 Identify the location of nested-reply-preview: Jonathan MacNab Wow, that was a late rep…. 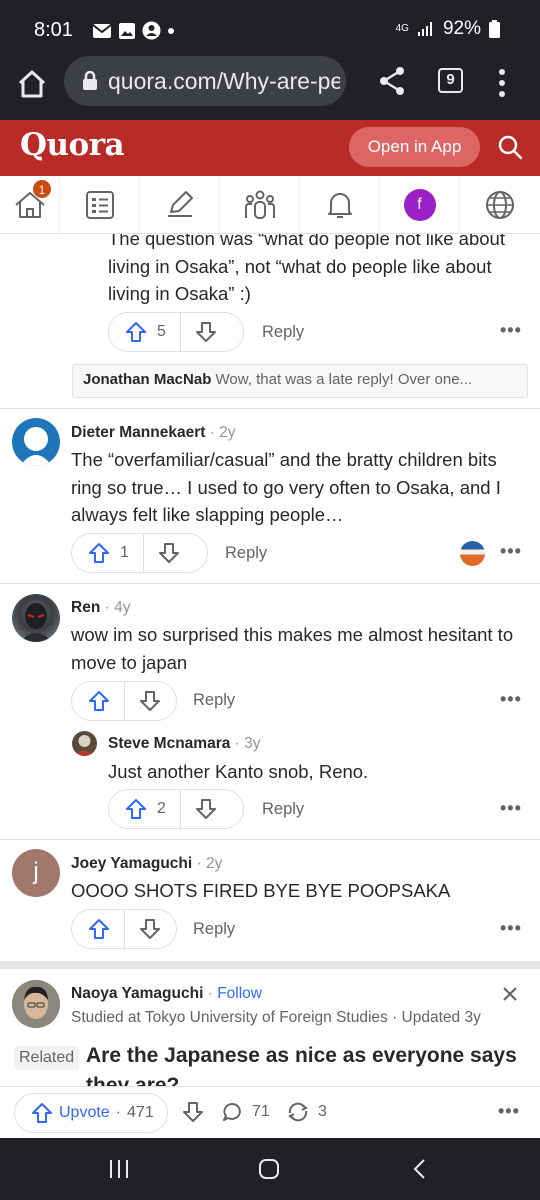
(300, 381).